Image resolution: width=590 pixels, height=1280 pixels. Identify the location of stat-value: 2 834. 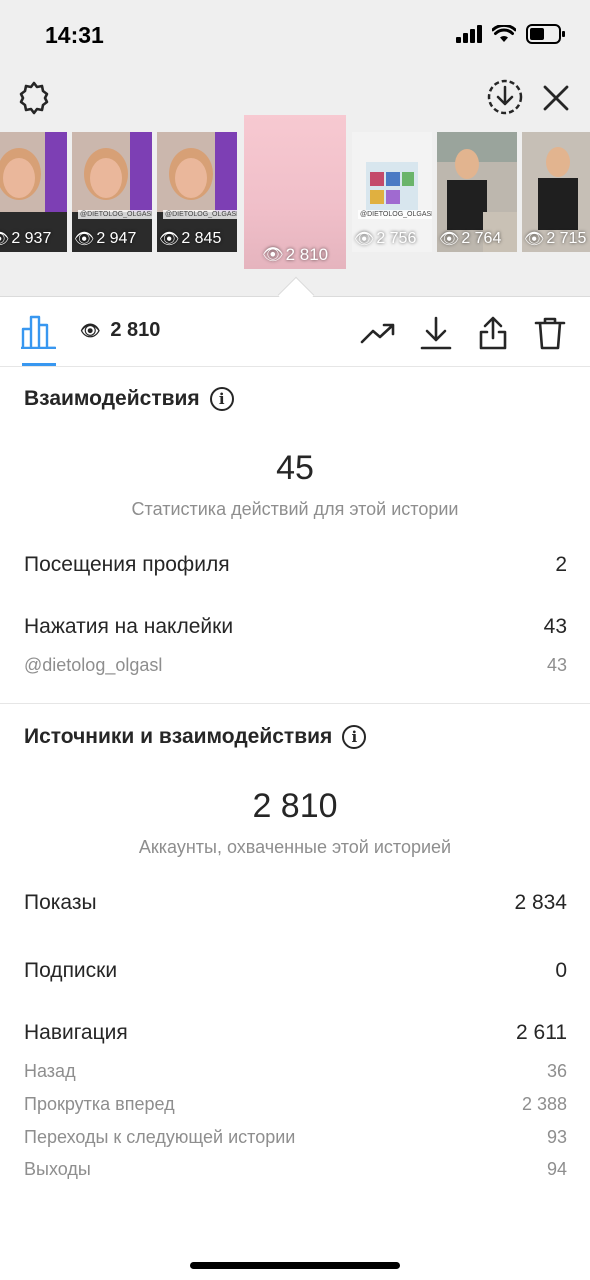
(540, 902).